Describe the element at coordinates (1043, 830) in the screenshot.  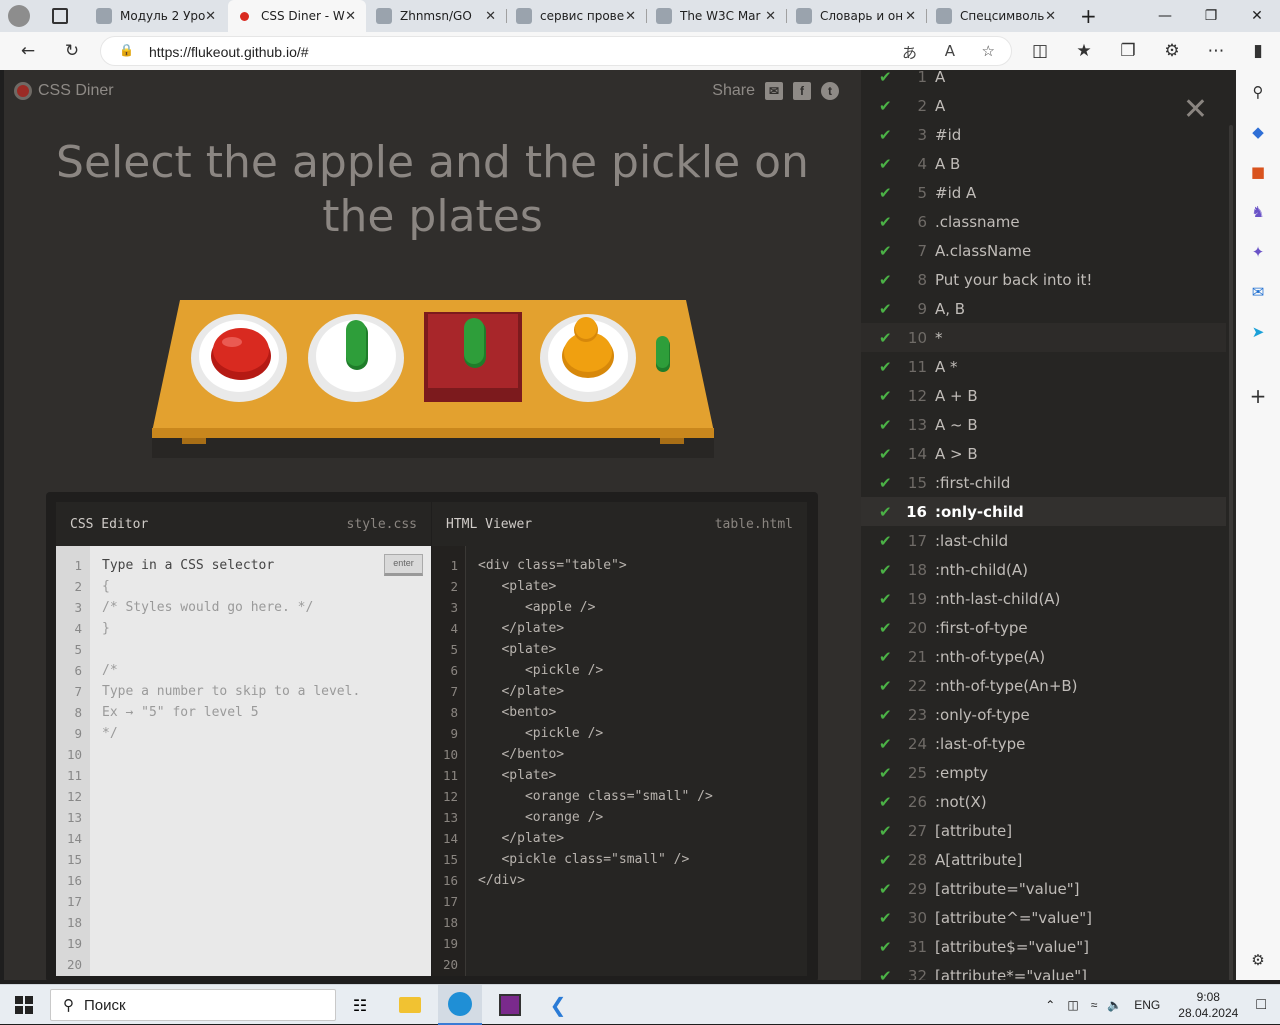
I see `level-item: ✔ 27 [attribute]` at that location.